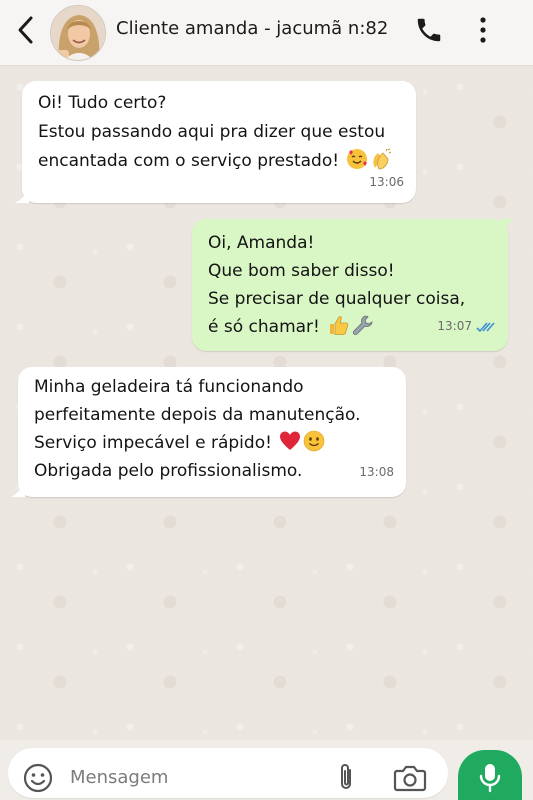 The height and width of the screenshot is (800, 533). What do you see at coordinates (363, 325) in the screenshot?
I see `wrench-emoji` at bounding box center [363, 325].